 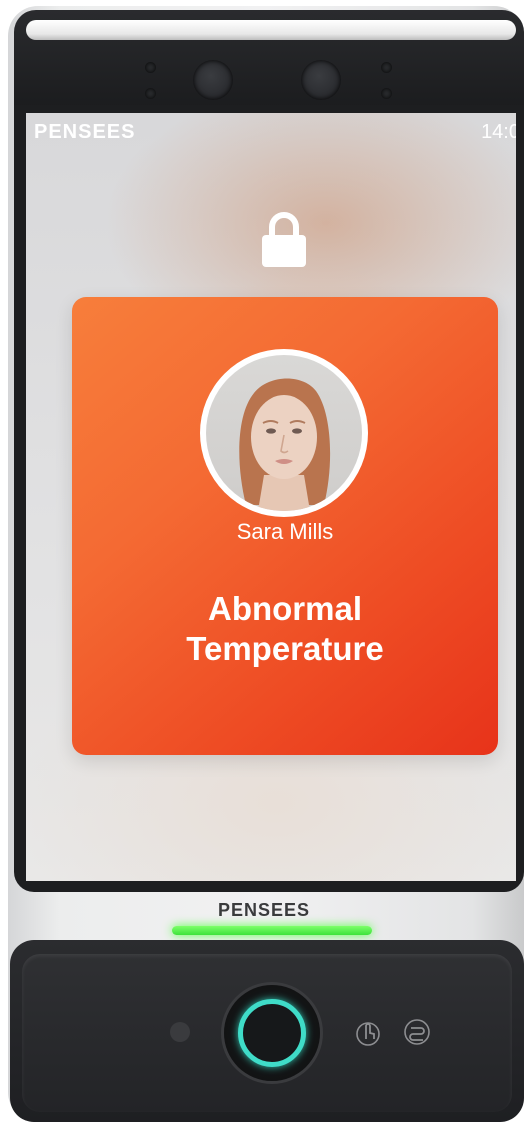 What do you see at coordinates (285, 648) in the screenshot?
I see `alert-title-line2: Temperature` at bounding box center [285, 648].